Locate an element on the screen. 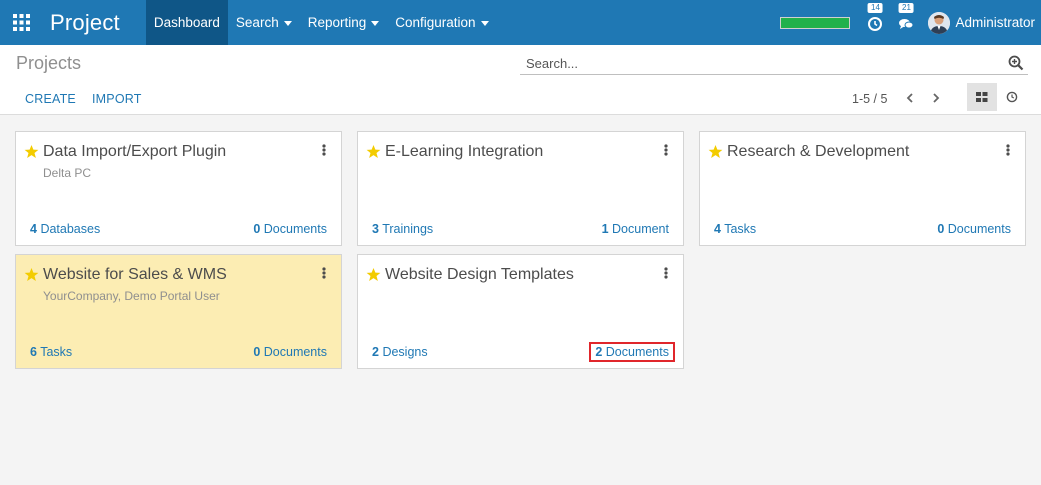 Image resolution: width=1041 pixels, height=485 pixels. chat-icon is located at coordinates (906, 23).